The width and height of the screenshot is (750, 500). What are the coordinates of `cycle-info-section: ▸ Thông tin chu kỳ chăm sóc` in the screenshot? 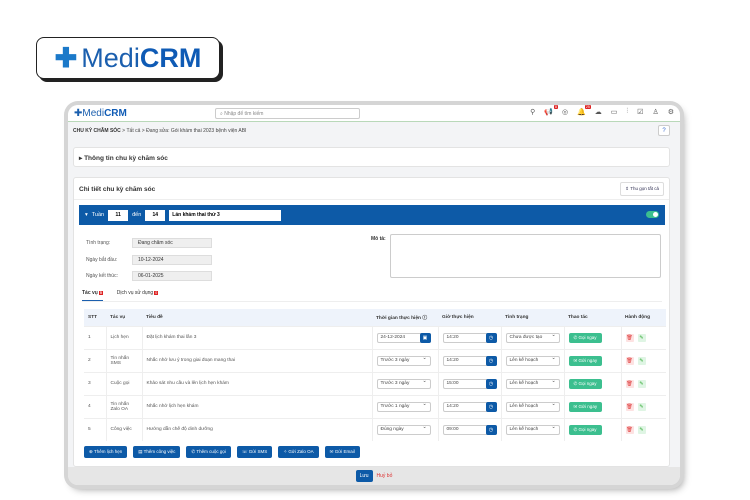 It's located at (371, 157).